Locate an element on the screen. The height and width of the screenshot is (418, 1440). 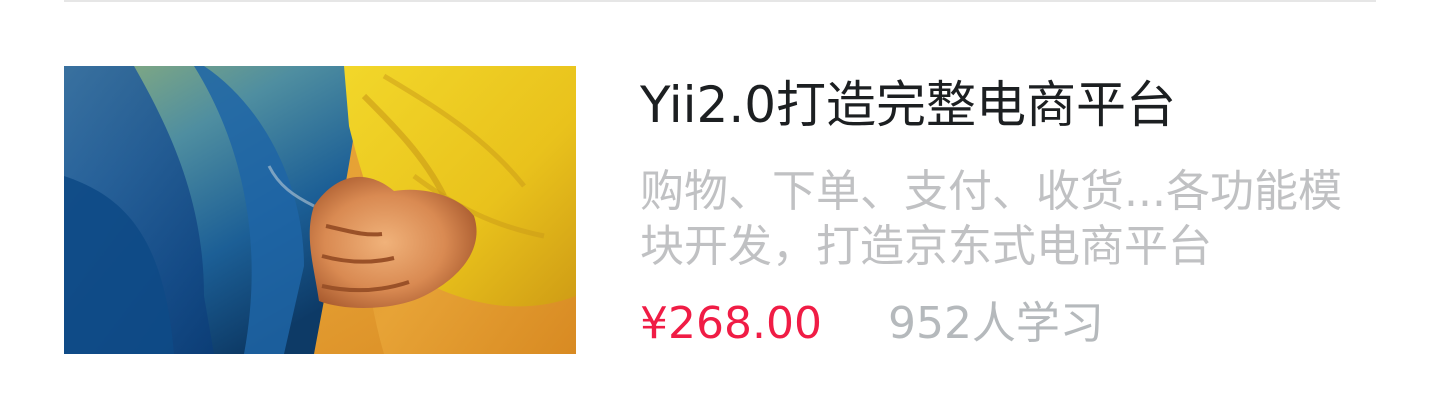
learner-count: 952人学习 is located at coordinates (995, 323).